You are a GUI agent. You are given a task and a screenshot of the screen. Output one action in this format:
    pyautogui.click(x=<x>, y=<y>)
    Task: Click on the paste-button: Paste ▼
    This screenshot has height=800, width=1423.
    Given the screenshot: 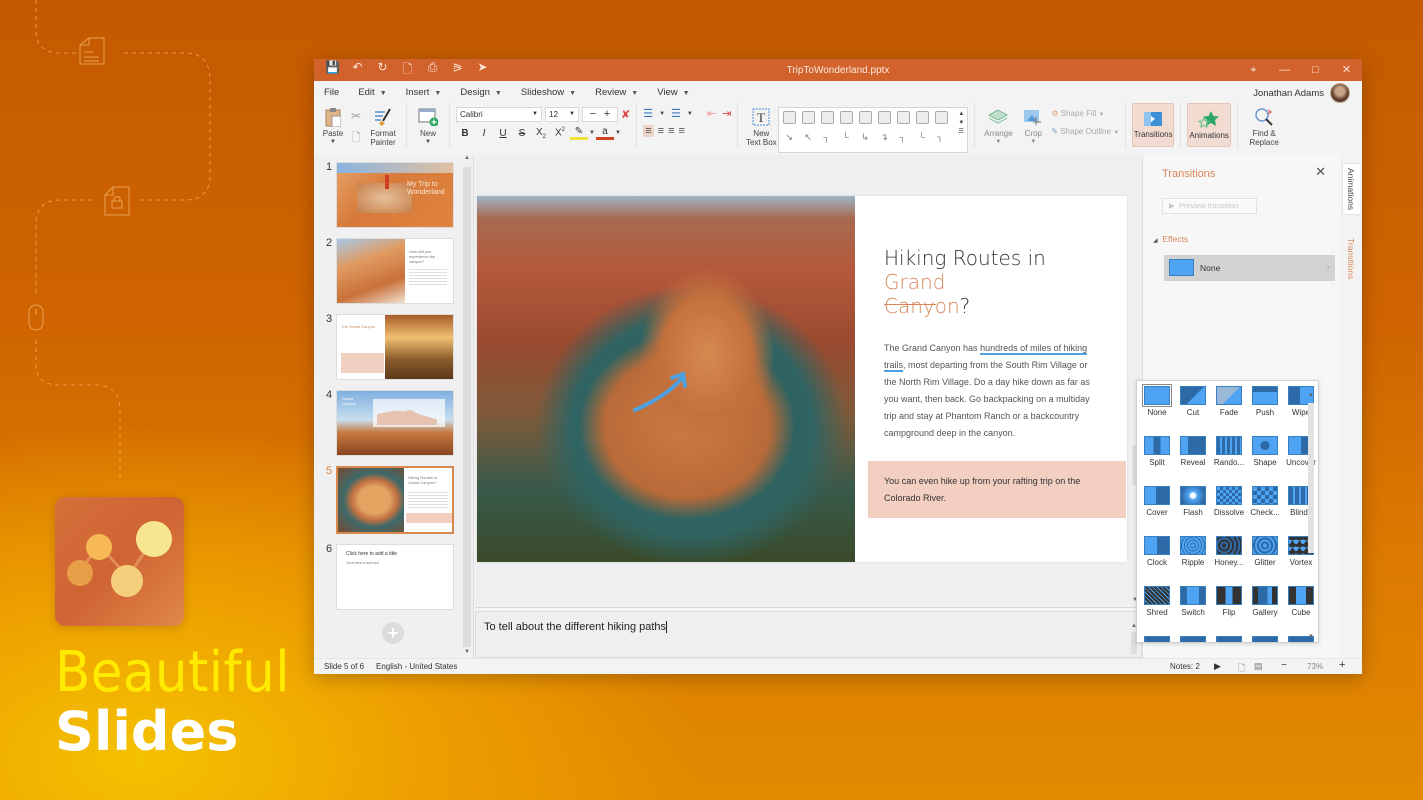 What is the action you would take?
    pyautogui.click(x=333, y=126)
    